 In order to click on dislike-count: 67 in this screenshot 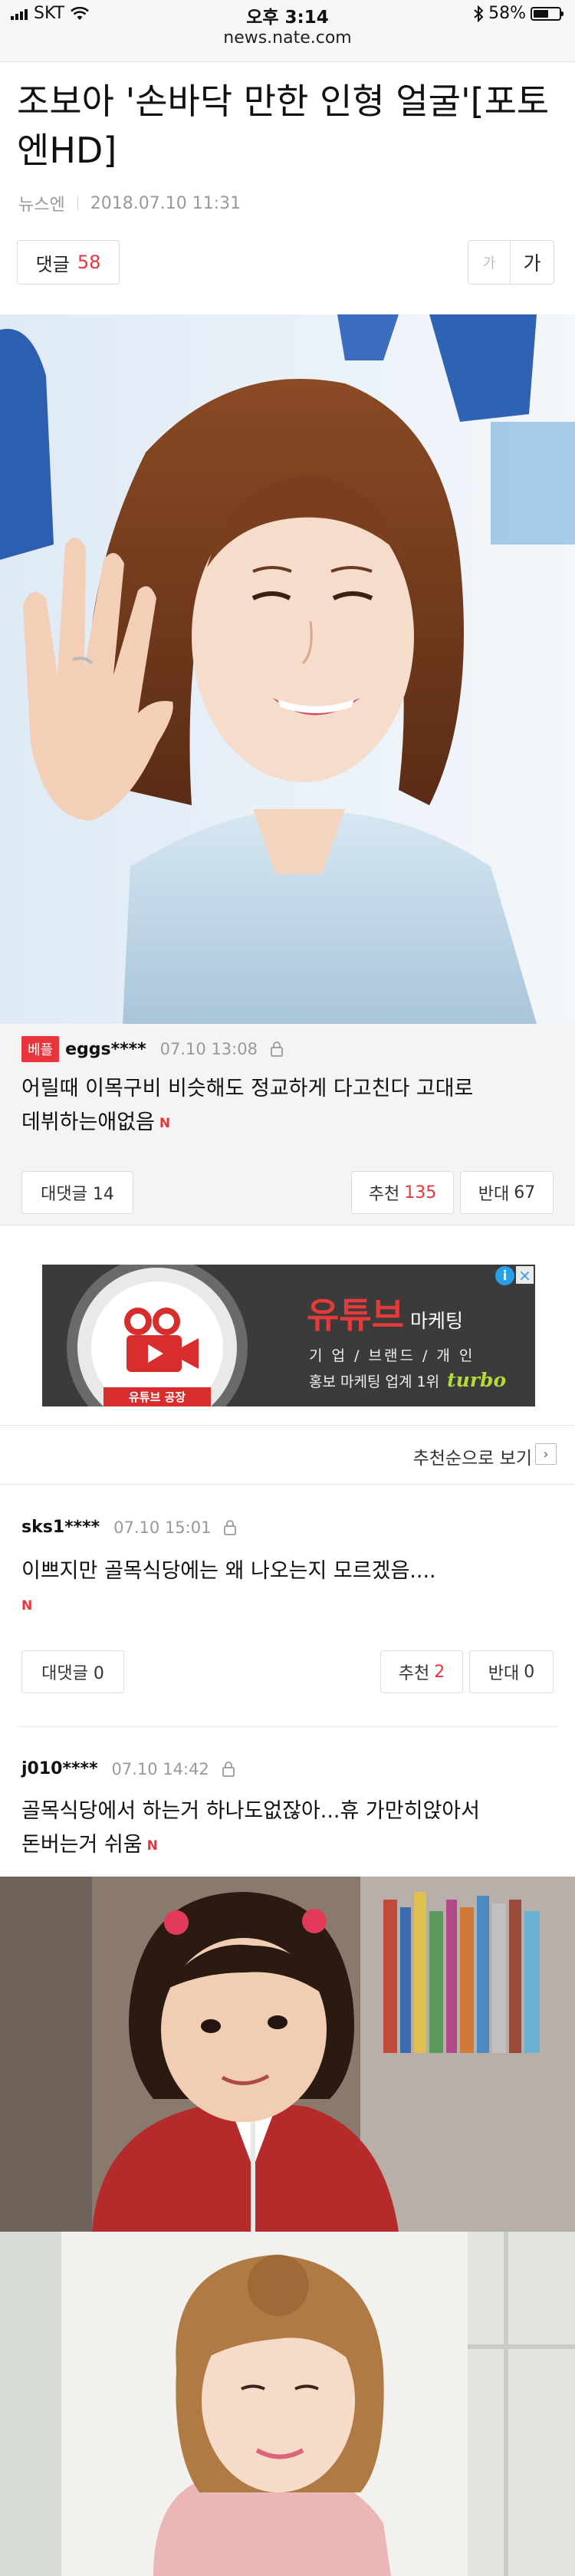, I will do `click(525, 1192)`.